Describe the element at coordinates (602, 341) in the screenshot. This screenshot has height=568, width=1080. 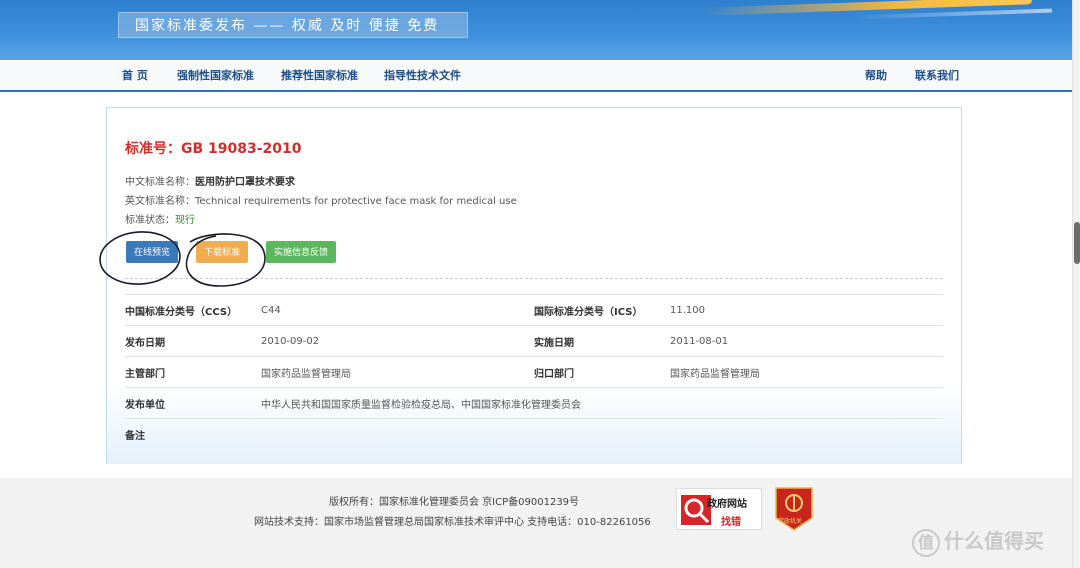
I see `implement-date-label: 实施日期` at that location.